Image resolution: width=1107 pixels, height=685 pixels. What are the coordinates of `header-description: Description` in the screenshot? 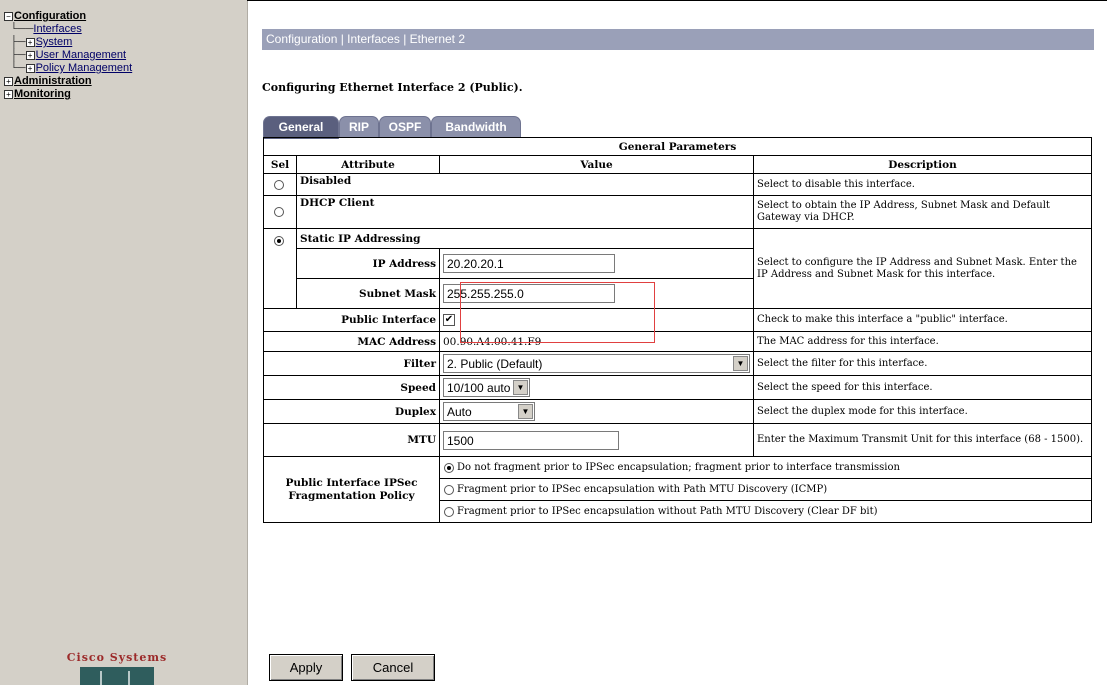 It's located at (922, 164).